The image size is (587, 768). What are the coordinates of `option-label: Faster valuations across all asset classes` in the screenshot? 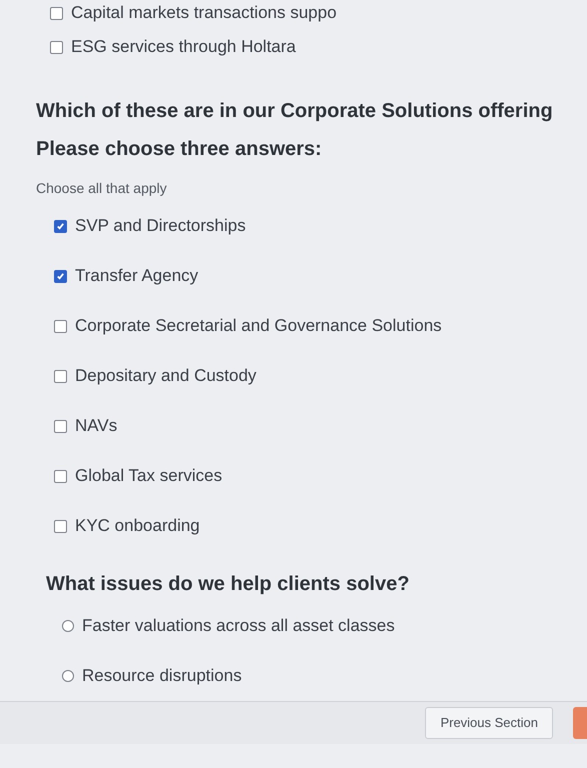 It's located at (238, 626).